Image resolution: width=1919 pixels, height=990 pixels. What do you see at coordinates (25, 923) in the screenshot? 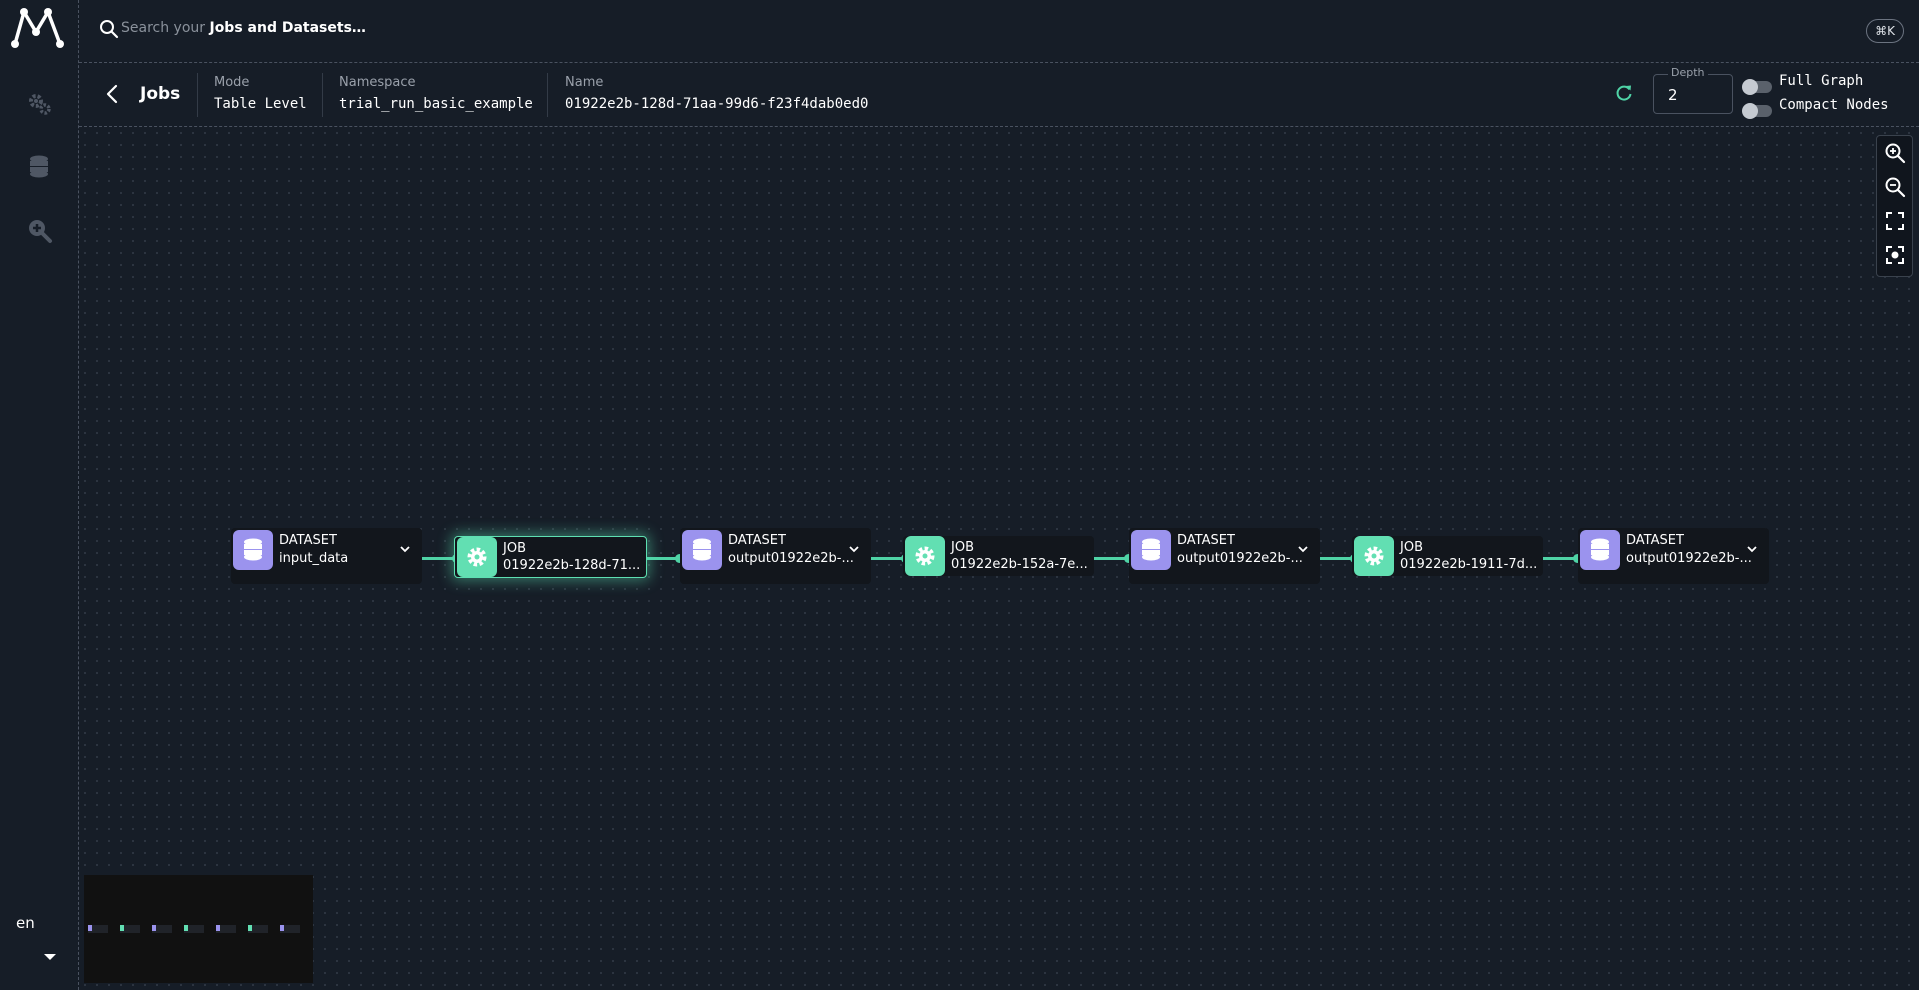
I see `language-select: en` at bounding box center [25, 923].